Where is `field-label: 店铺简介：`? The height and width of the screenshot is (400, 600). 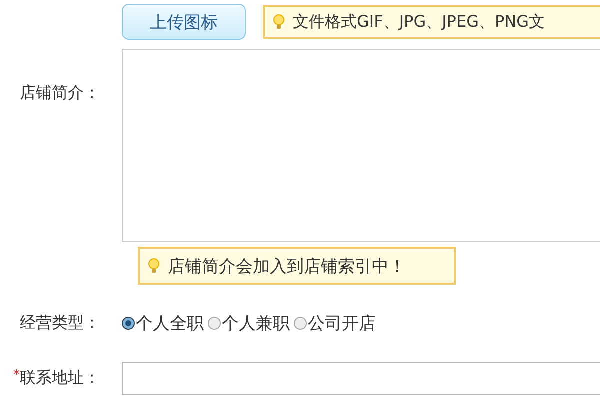
field-label: 店铺简介： is located at coordinates (60, 93).